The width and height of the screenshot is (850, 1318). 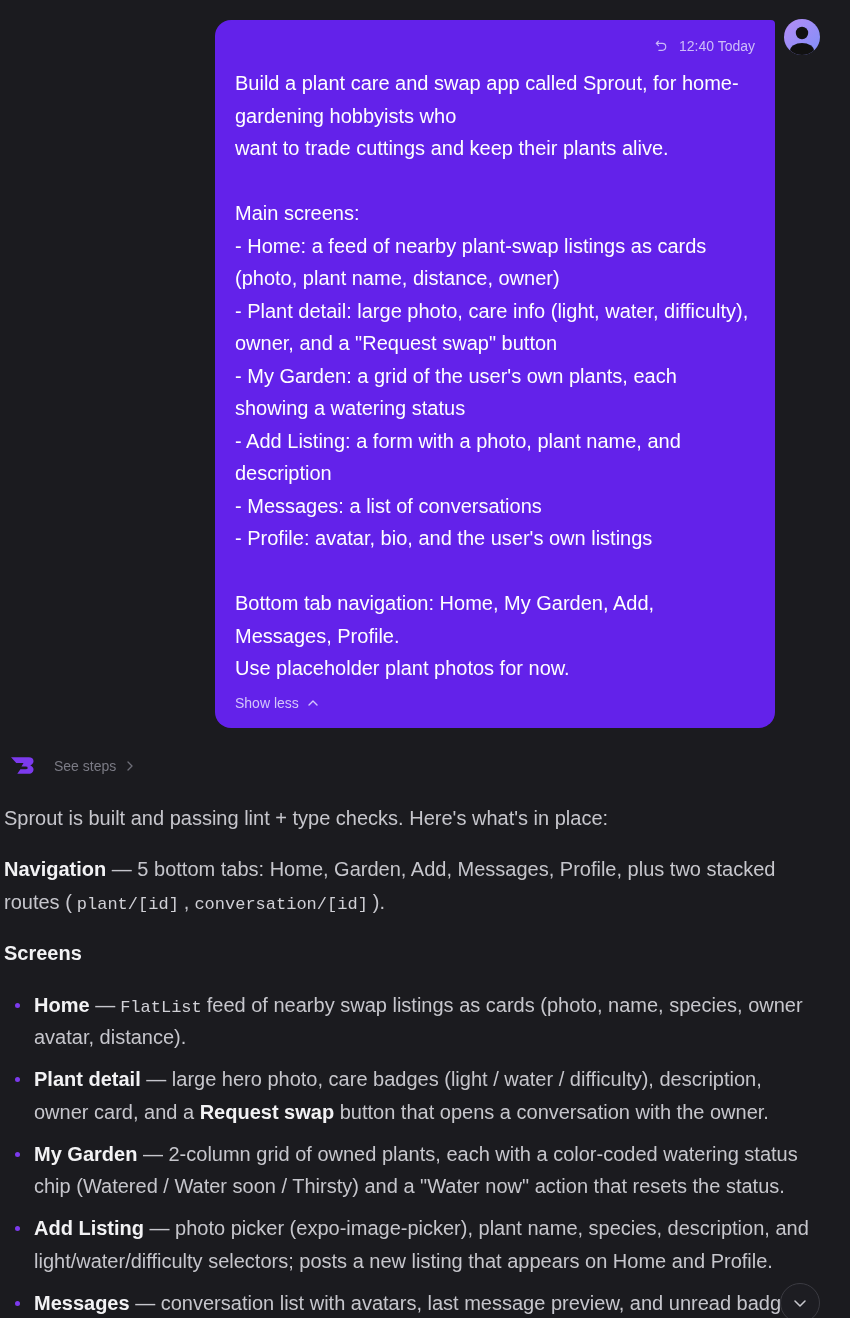 What do you see at coordinates (402, 1096) in the screenshot?
I see `list-item-text: Plant detail — large hero photo, care badges (light / water / difficulty), description, owner card, and a Request swap button that opens a conversation with the owner.` at bounding box center [402, 1096].